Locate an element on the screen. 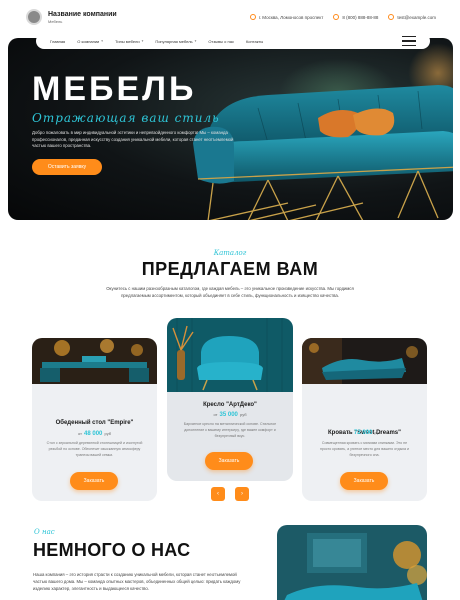 The height and width of the screenshot is (600, 460). address-text: г. Москва, Ломоносов проспект is located at coordinates (291, 17).